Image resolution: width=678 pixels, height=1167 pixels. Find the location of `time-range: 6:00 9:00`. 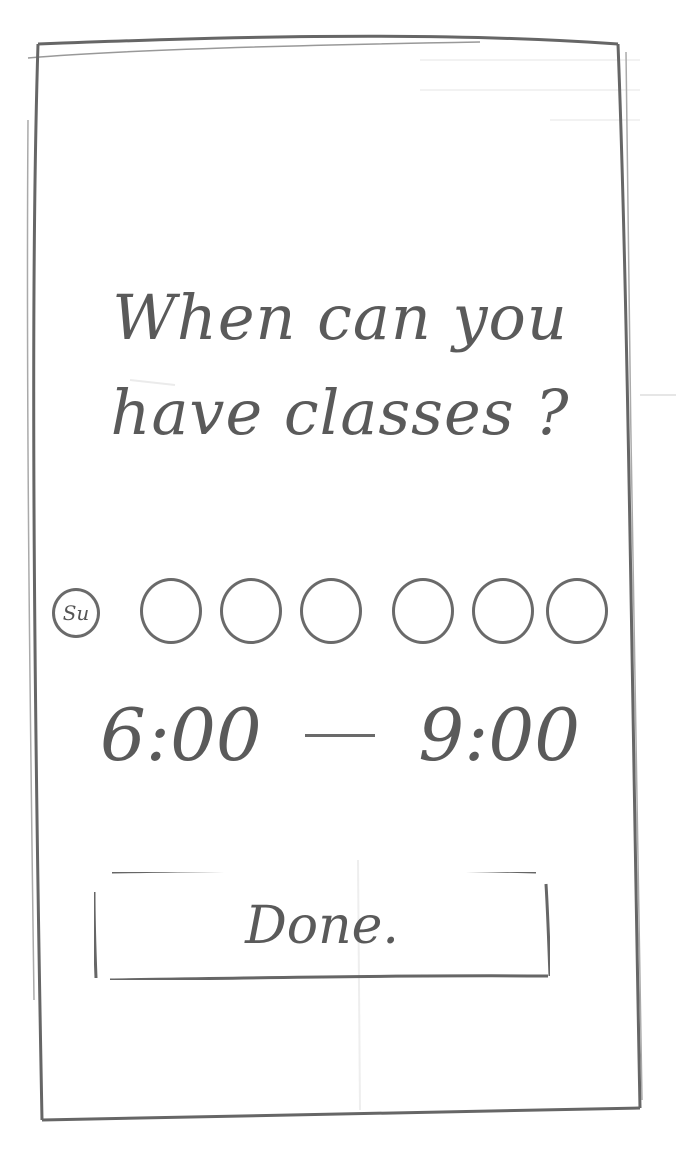

time-range: 6:00 9:00 is located at coordinates (340, 735).